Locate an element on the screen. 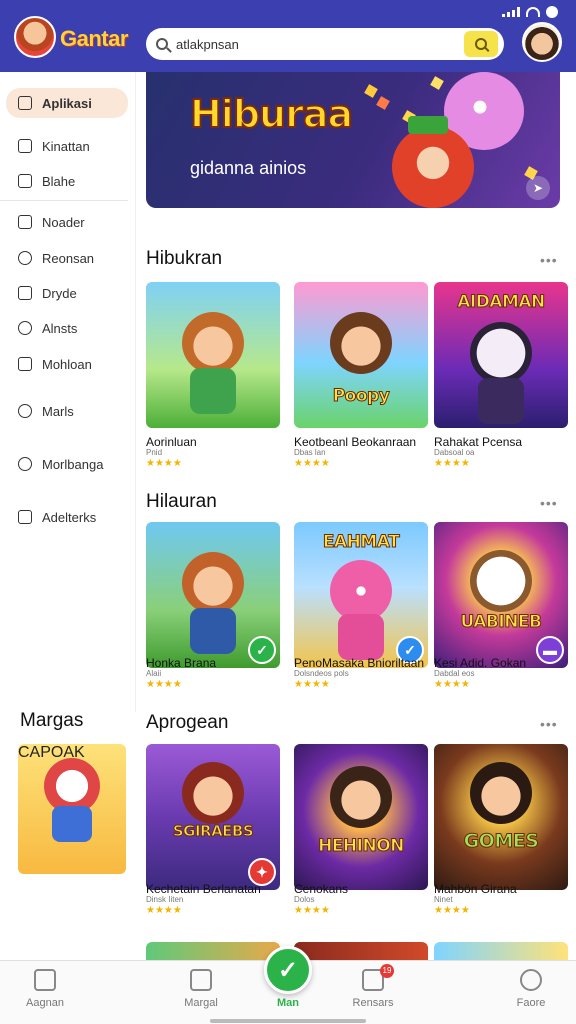 The width and height of the screenshot is (576, 1024). search-submit-button is located at coordinates (481, 44).